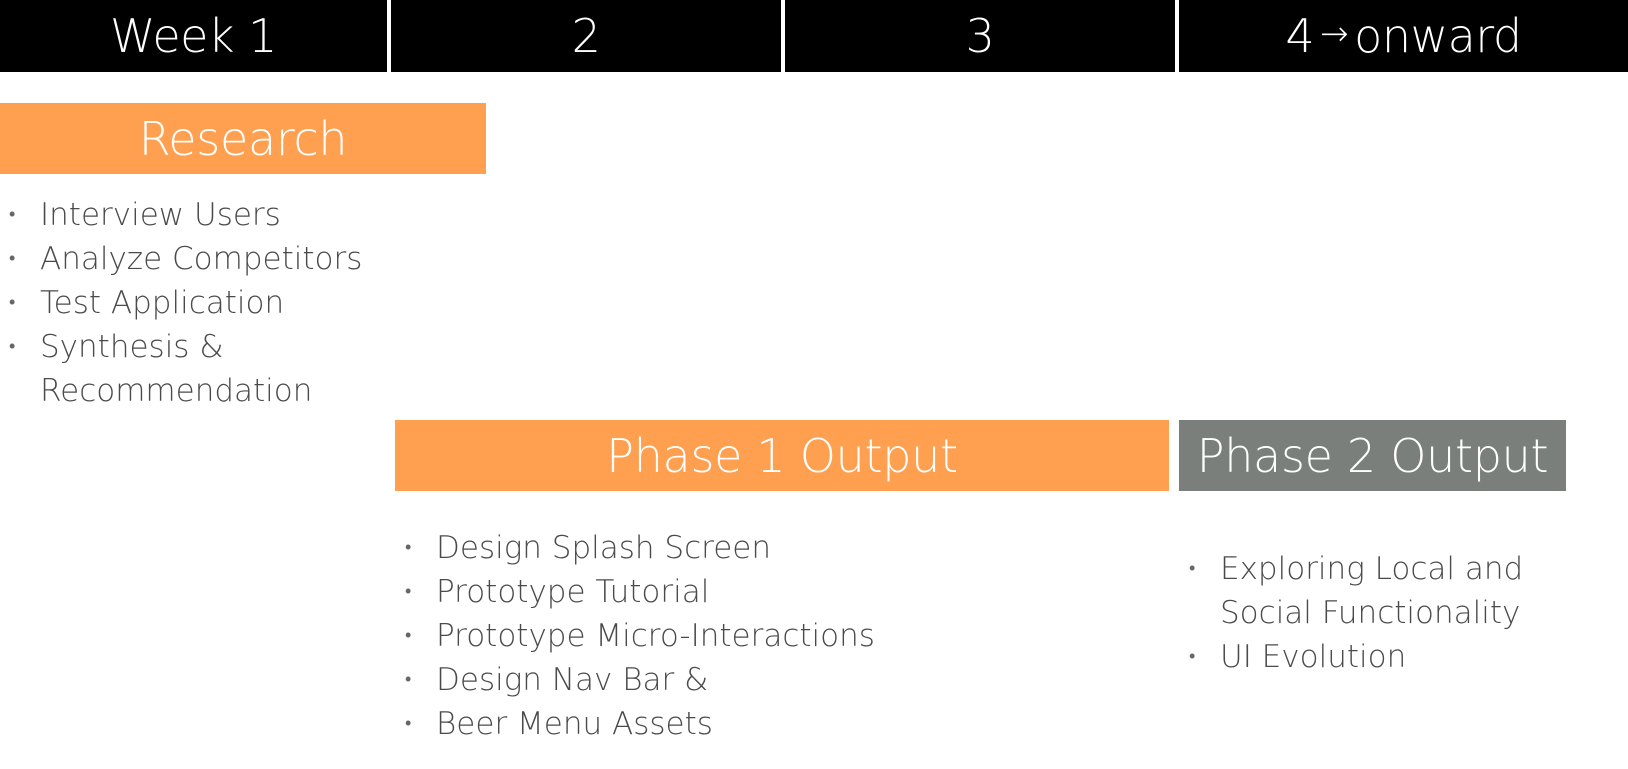  Describe the element at coordinates (1300, 36) in the screenshot. I see `week-4-number: 4` at that location.